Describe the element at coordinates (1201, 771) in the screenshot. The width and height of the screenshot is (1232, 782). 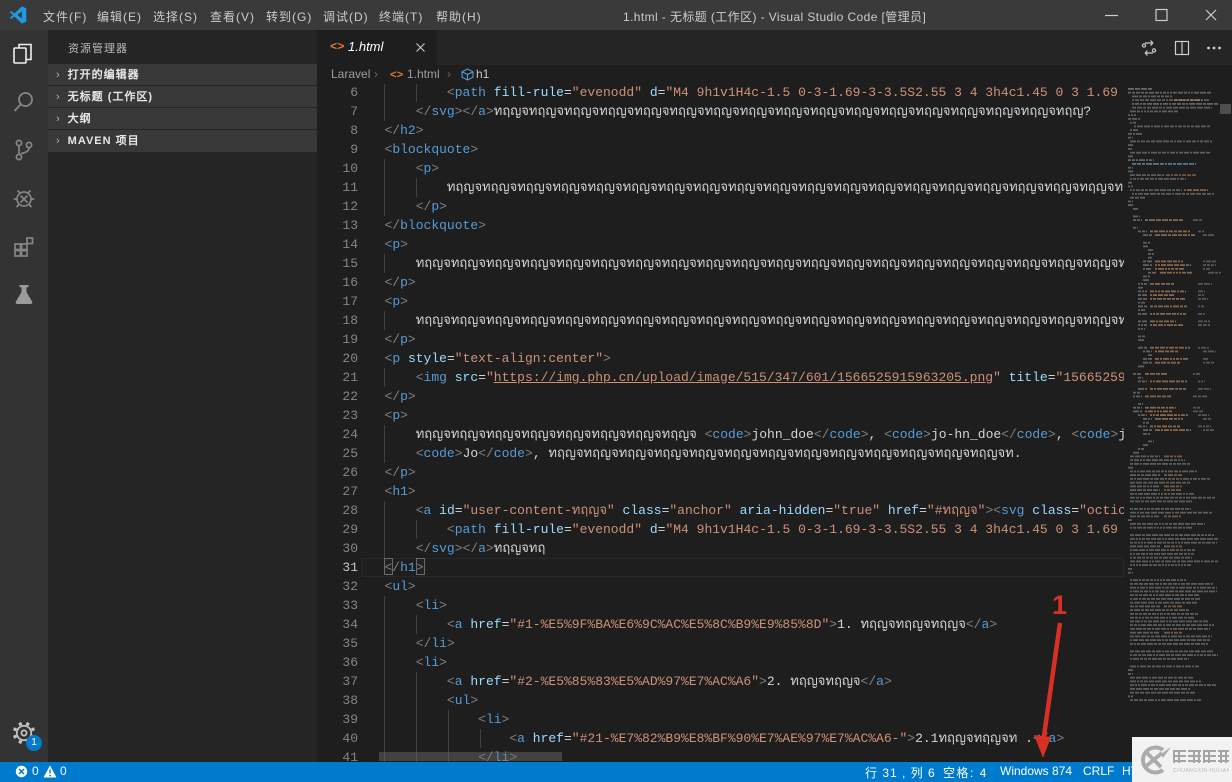
I see `svg-text: CHUANGXIN HULIAN` at that location.